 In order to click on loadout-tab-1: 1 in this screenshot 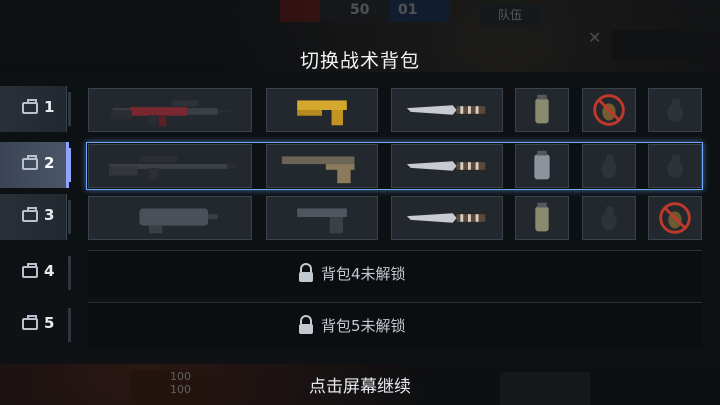, I will do `click(33, 109)`.